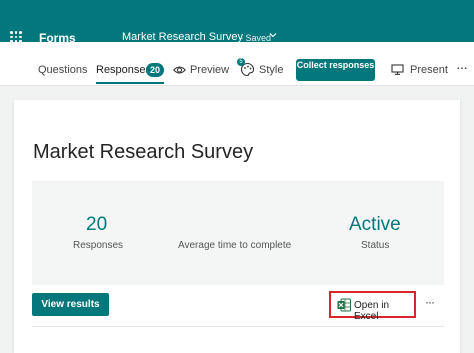  What do you see at coordinates (429, 70) in the screenshot?
I see `tab-present: Present` at bounding box center [429, 70].